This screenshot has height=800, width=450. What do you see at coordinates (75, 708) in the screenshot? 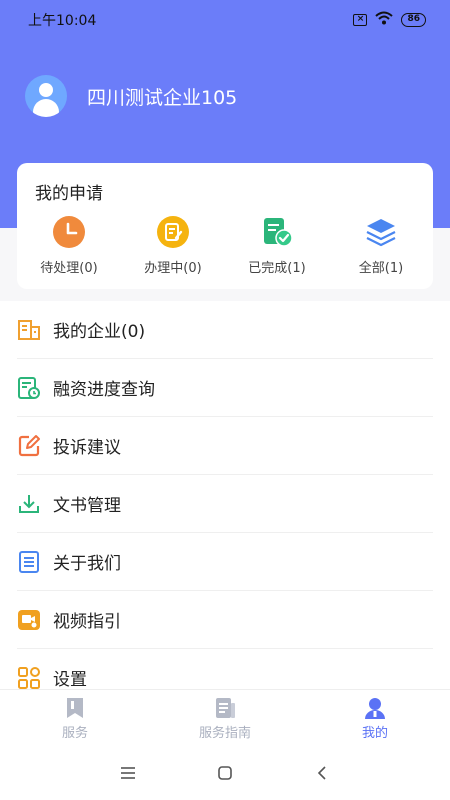
I see `bookmark-icon` at bounding box center [75, 708].